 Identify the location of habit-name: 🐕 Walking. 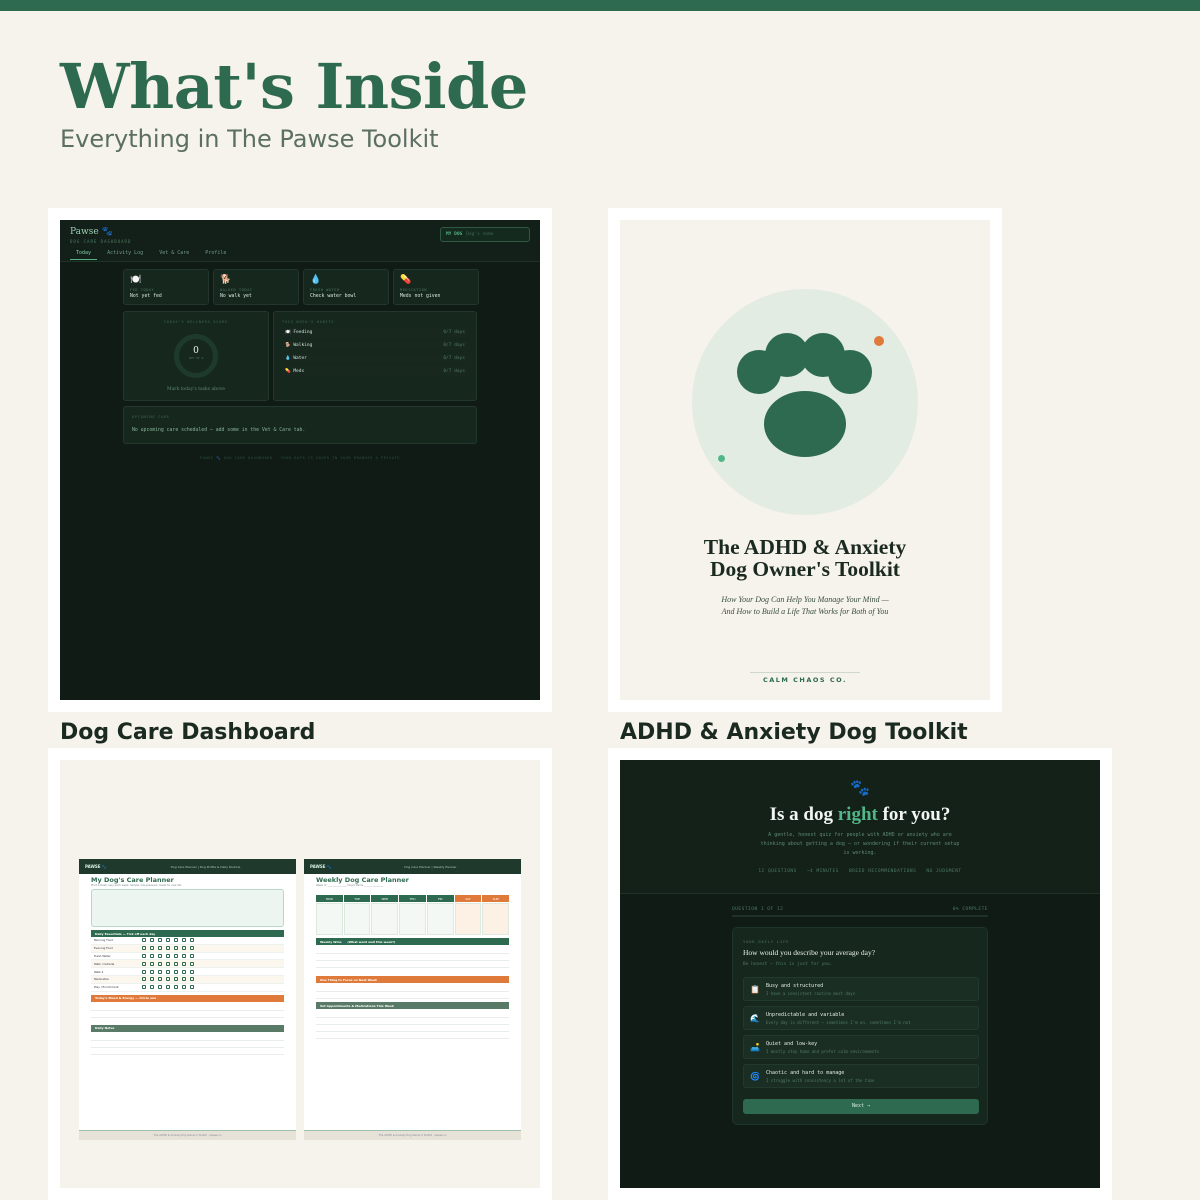
(299, 345).